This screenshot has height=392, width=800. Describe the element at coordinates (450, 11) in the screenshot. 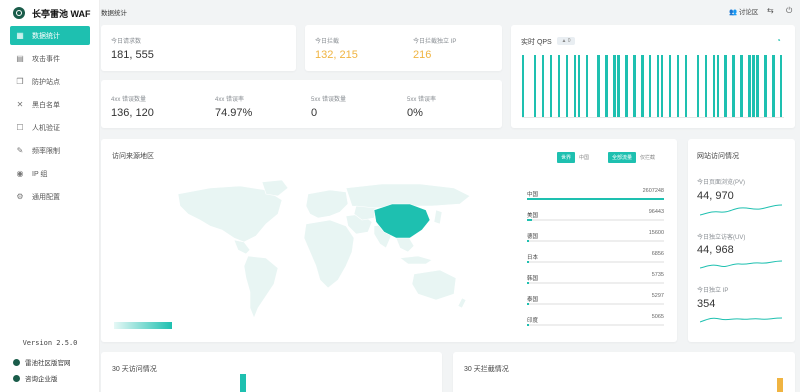

I see `topbar: 数据统计 👥 讨论区 ⇆ ⏻` at that location.